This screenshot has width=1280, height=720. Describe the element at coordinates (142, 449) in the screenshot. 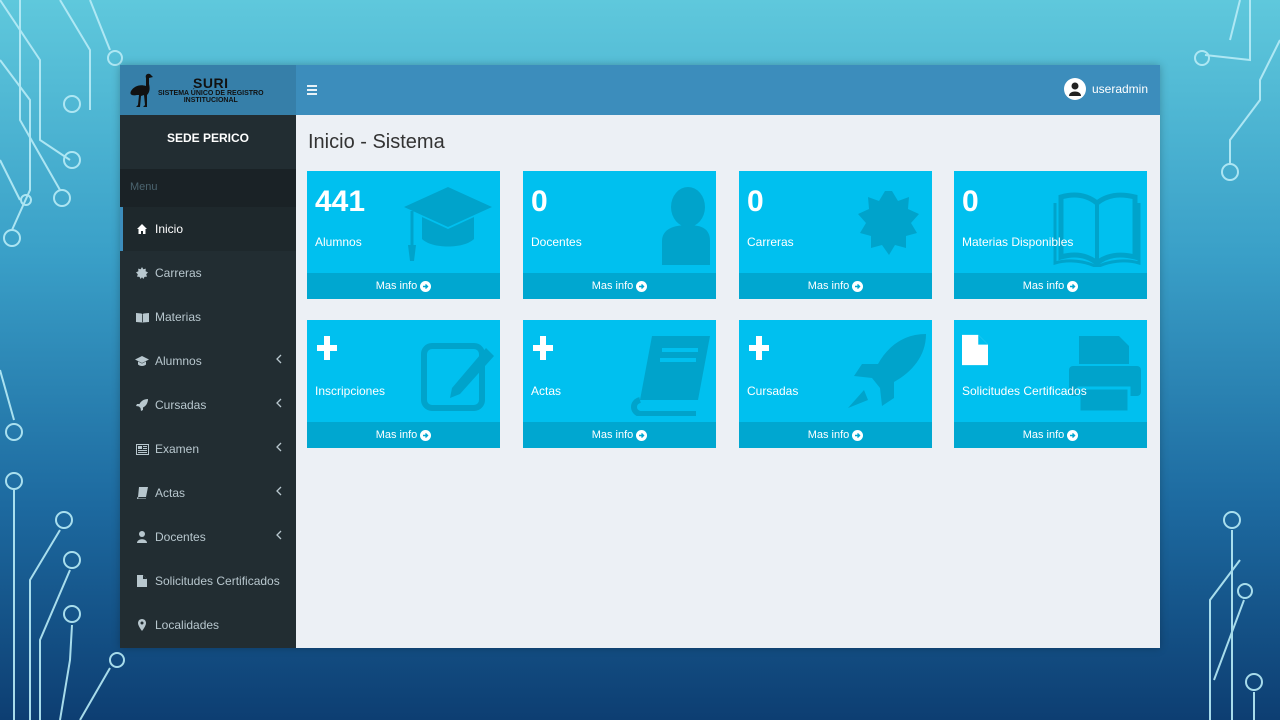

I see `newspaper-icon` at that location.